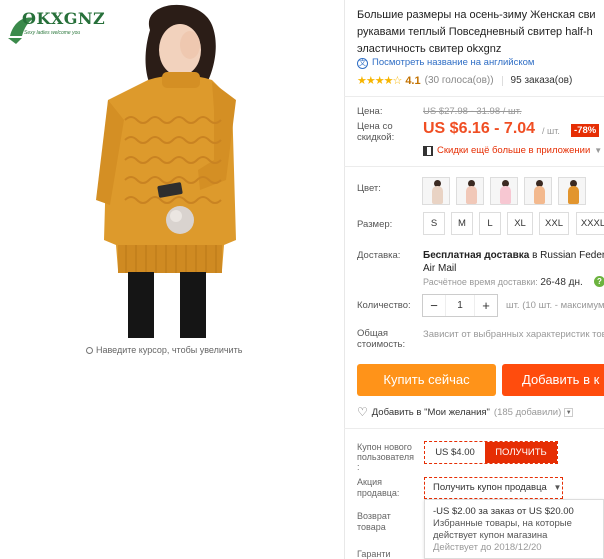 The width and height of the screenshot is (604, 559). I want to click on seller-coupon-dropdown: Получить купон продавца ▼, so click(493, 488).